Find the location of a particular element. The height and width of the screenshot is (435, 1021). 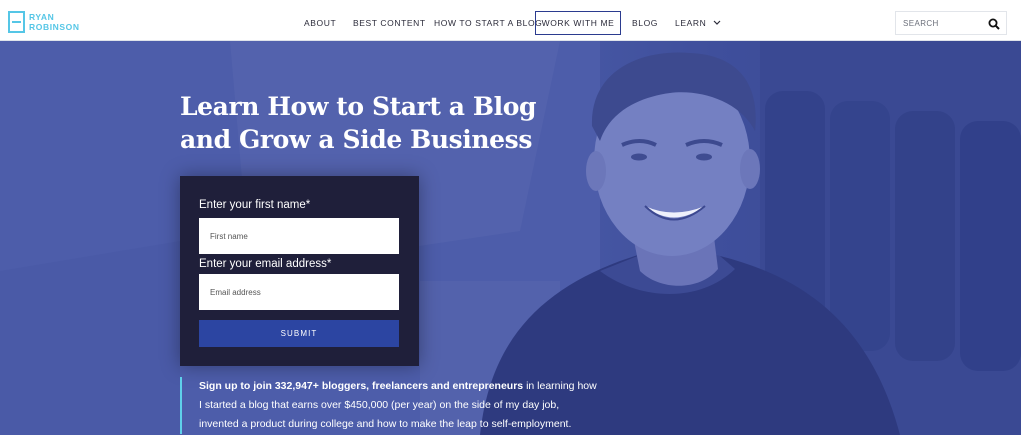

nav-blog-link: BLOG is located at coordinates (645, 23).